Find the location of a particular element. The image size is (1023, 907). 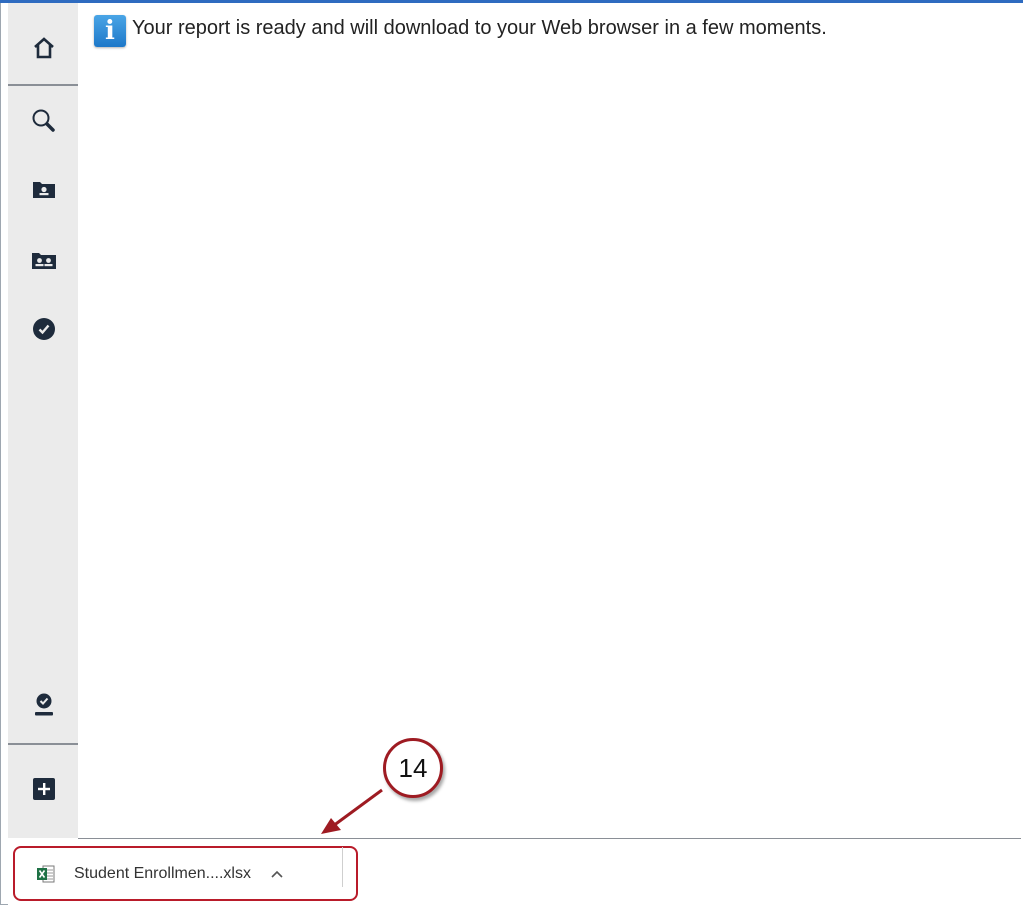

step-number-callout: 14 is located at coordinates (413, 768).